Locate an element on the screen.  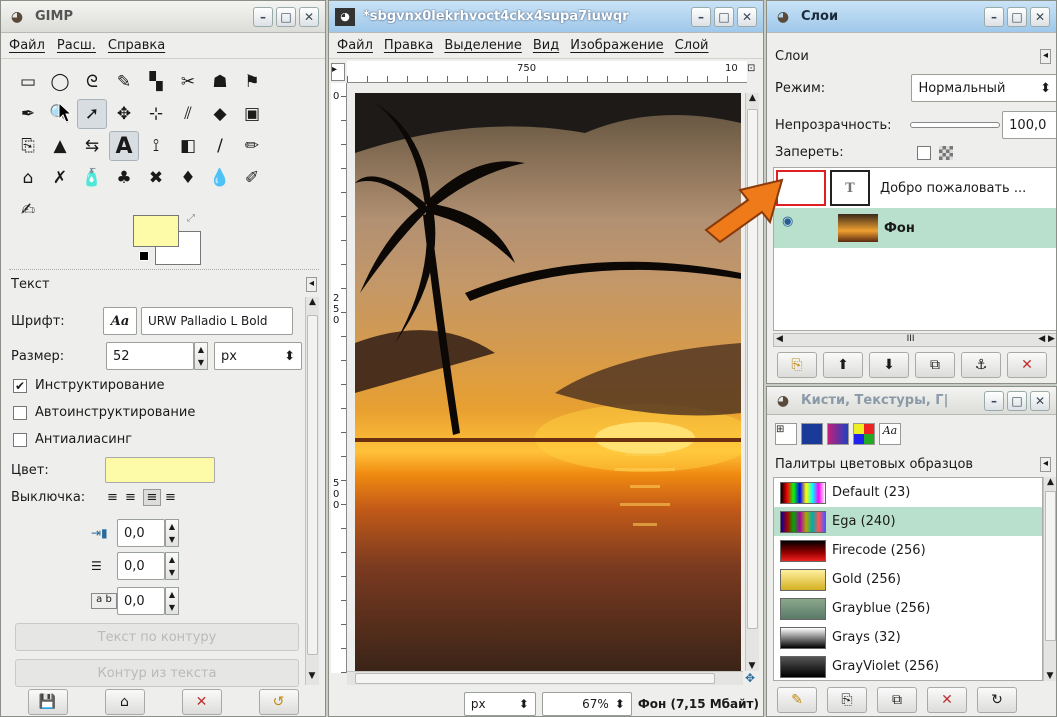
align-tool-icon: ⊹ is located at coordinates (156, 114).